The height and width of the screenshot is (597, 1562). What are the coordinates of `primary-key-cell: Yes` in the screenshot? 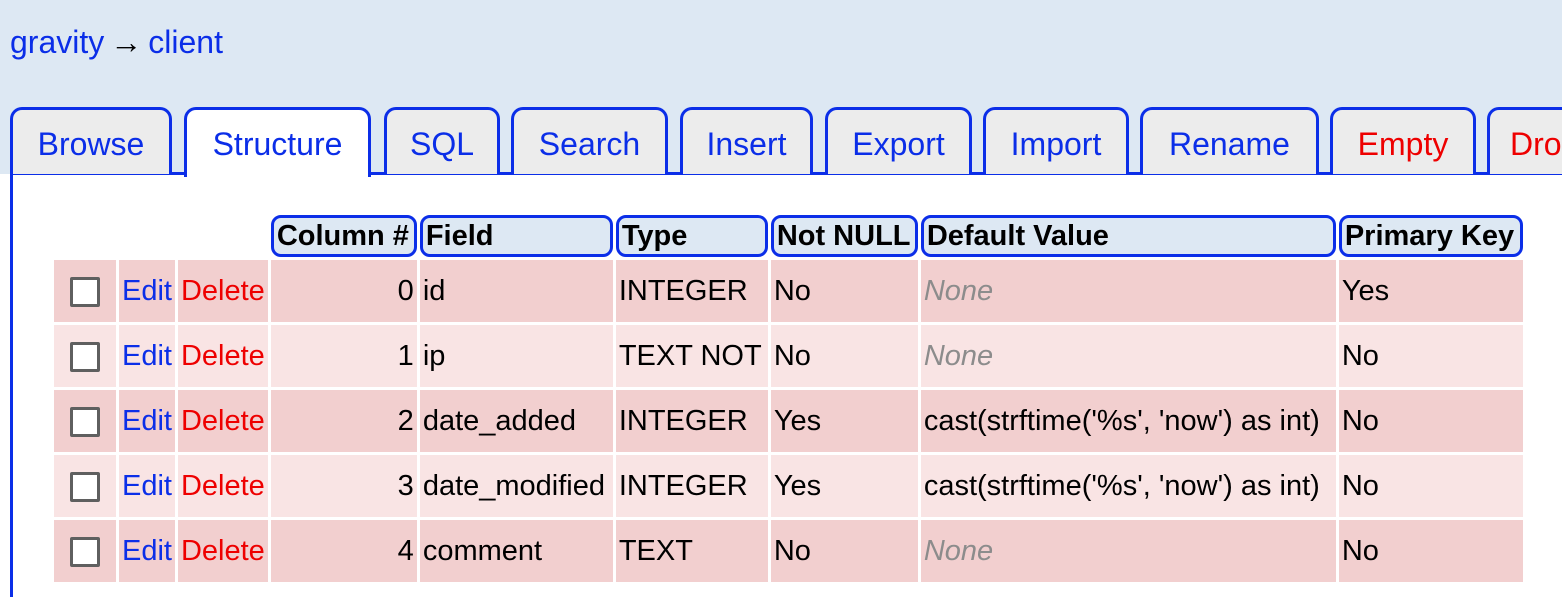 It's located at (1430, 291).